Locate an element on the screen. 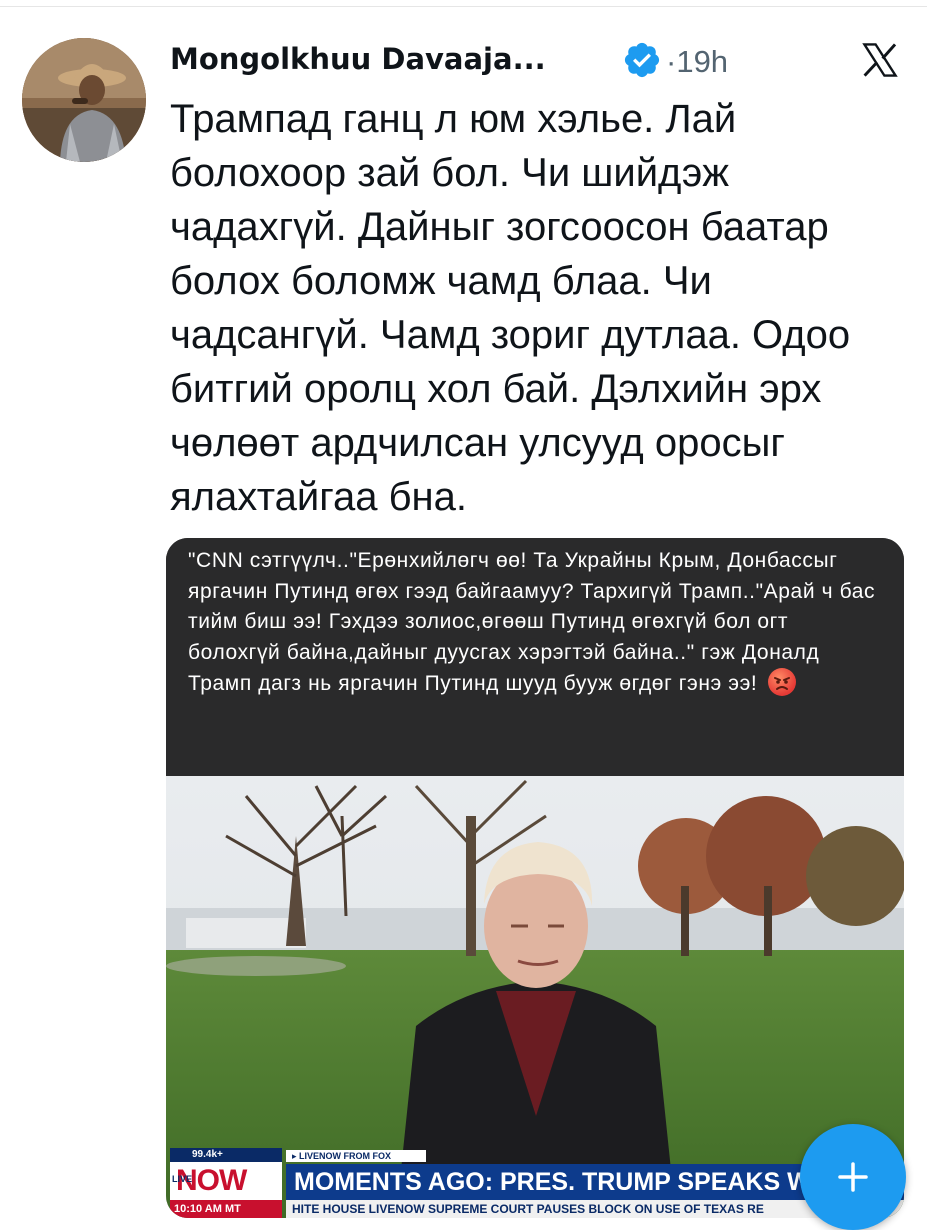  tweet-timestamp: ·19h is located at coordinates (697, 62).